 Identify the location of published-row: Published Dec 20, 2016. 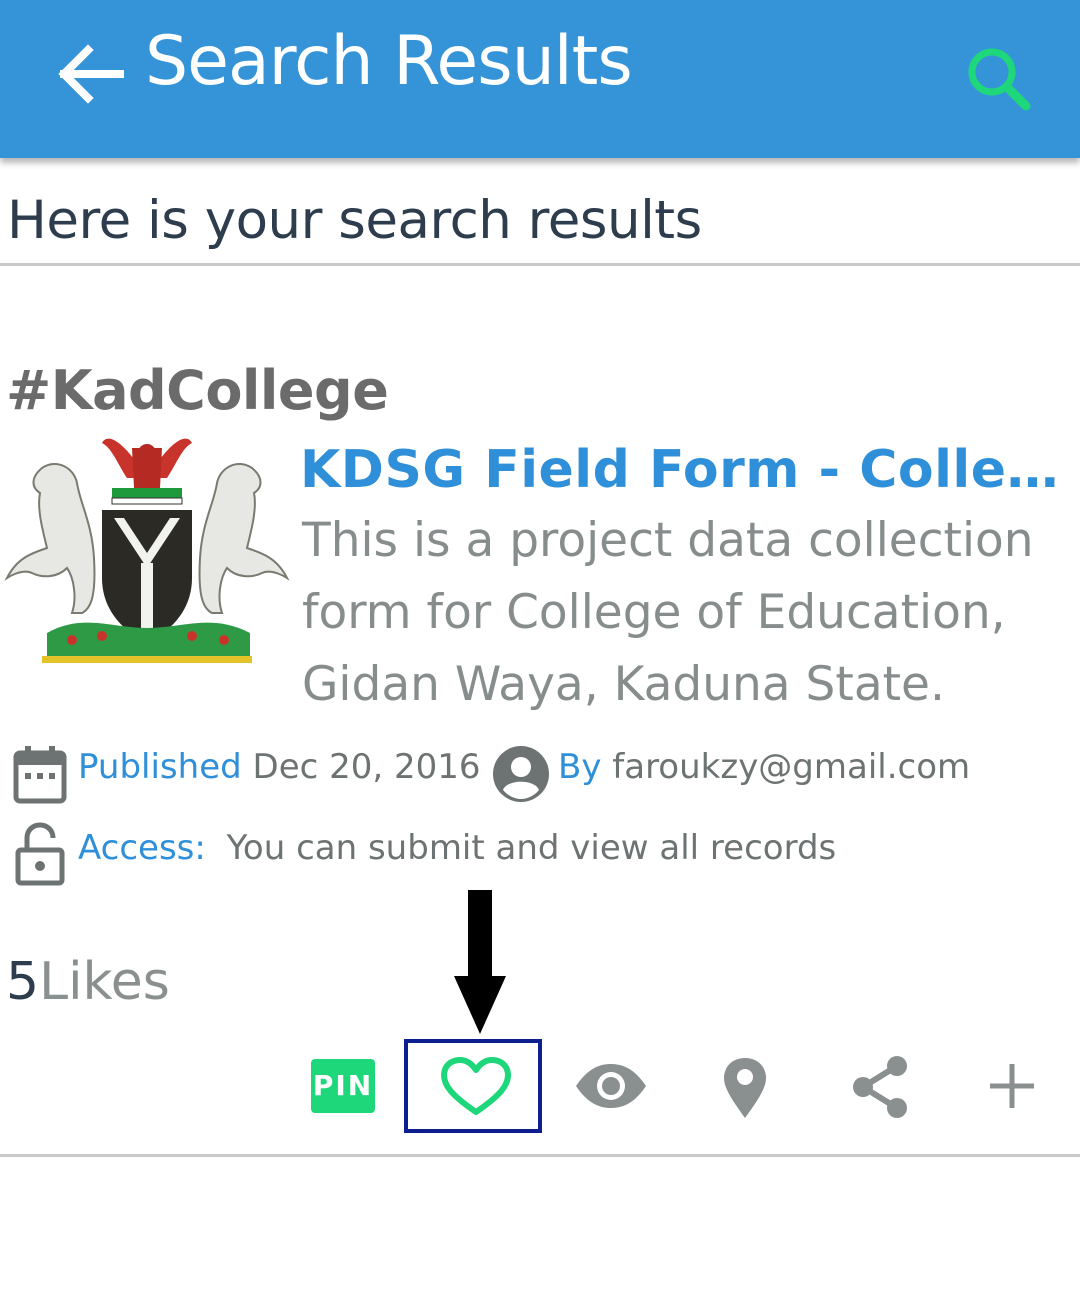
(279, 767).